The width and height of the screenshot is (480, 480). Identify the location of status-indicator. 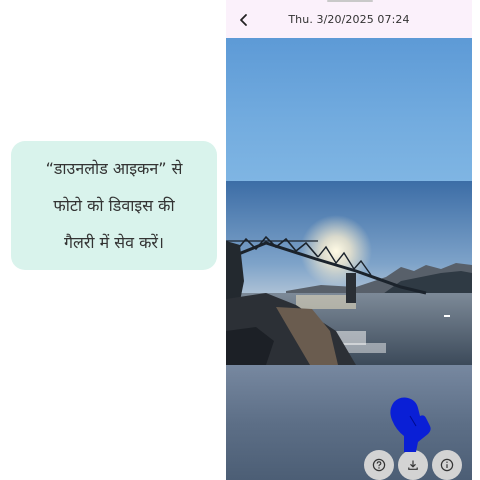
(350, 1).